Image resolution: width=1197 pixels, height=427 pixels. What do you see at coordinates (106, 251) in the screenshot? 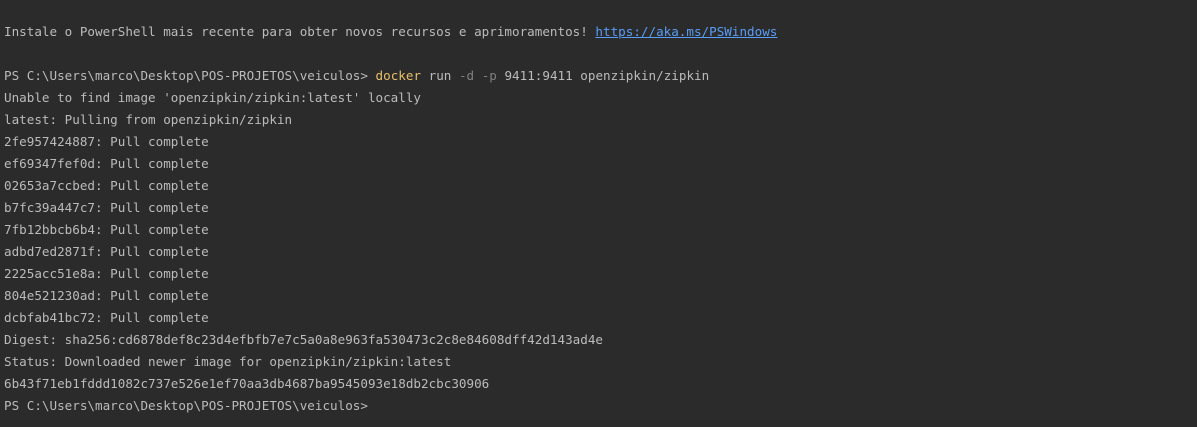
I see `output-line: adbd7ed2871f: Pull complete` at bounding box center [106, 251].